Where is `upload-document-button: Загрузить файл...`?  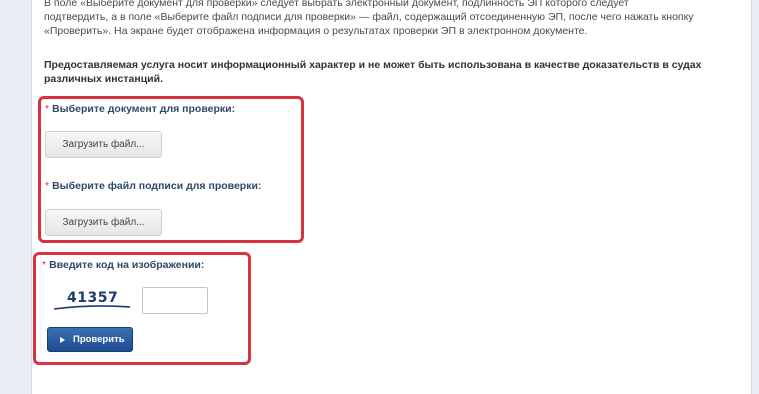
upload-document-button: Загрузить файл... is located at coordinates (103, 144).